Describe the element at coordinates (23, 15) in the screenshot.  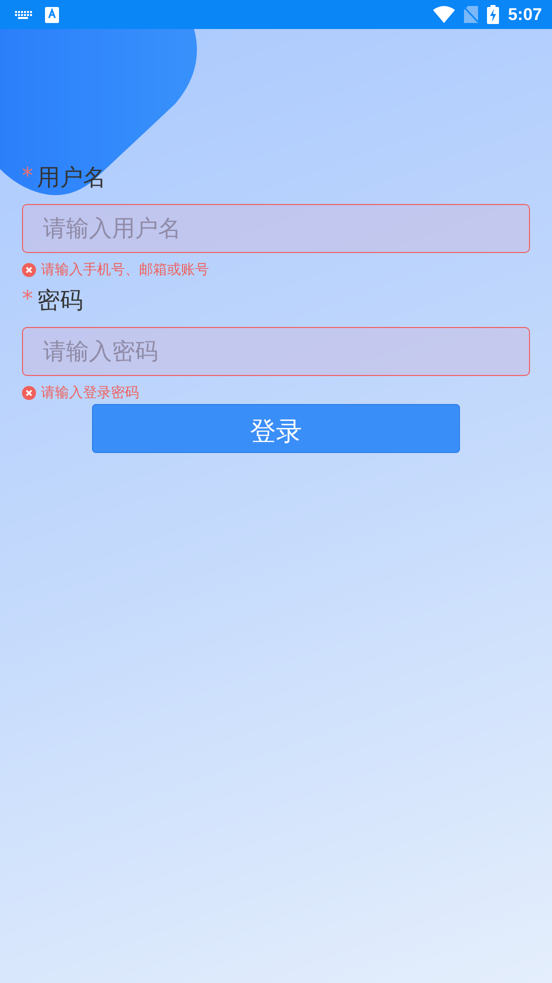
I see `keyboard-icon` at that location.